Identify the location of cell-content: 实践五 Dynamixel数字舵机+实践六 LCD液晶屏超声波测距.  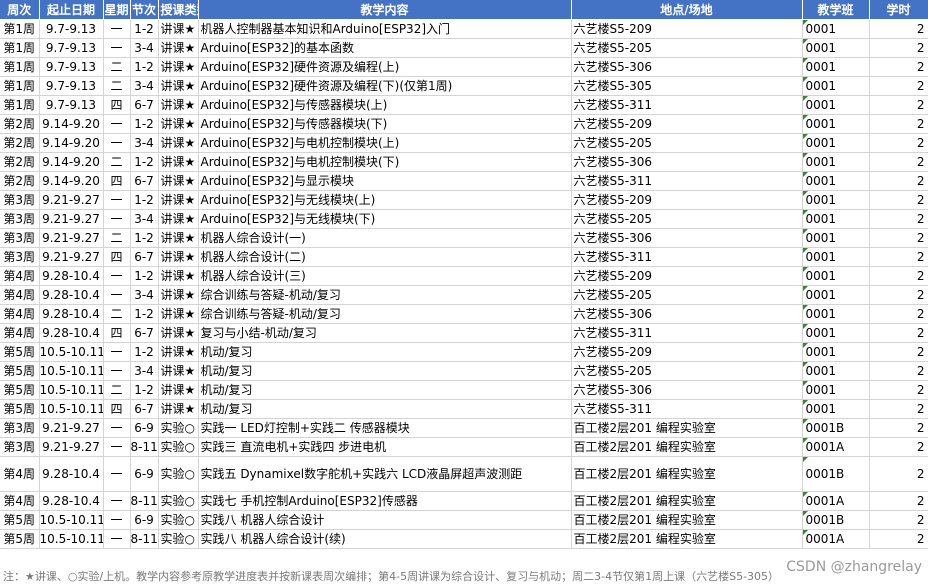
(385, 474).